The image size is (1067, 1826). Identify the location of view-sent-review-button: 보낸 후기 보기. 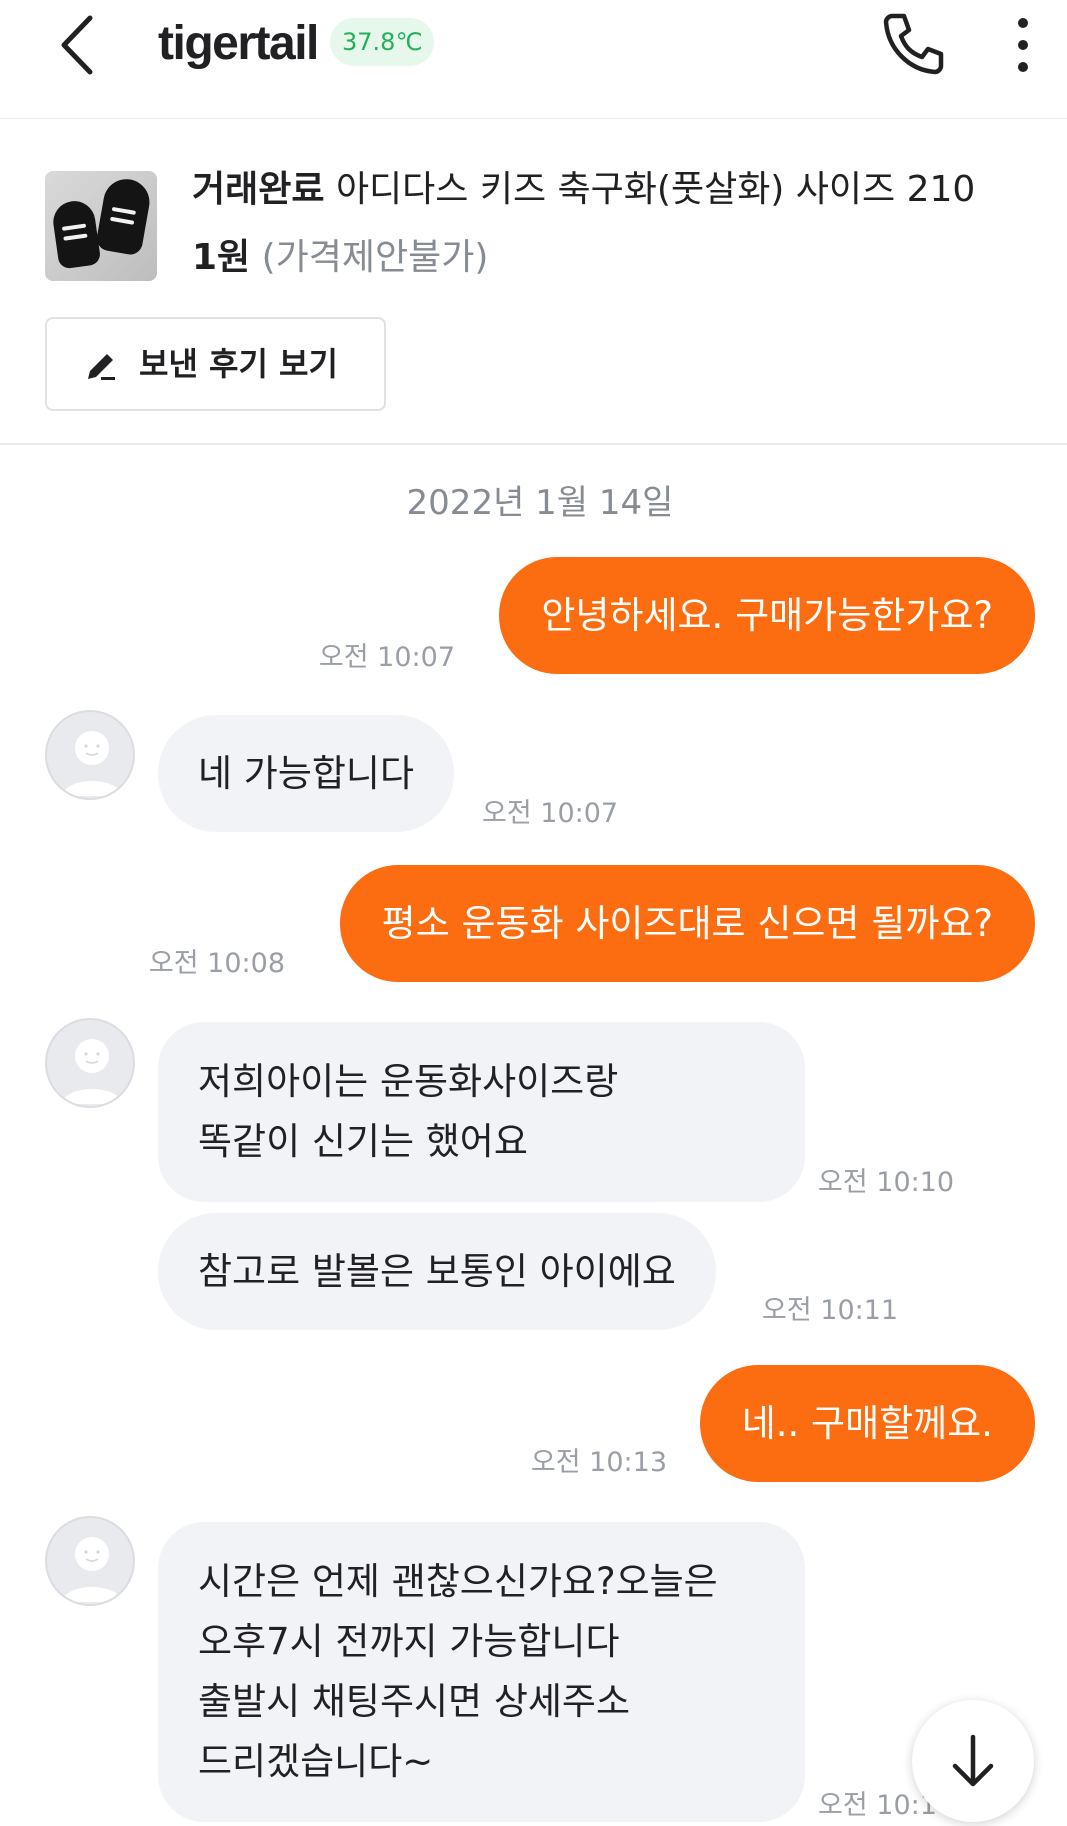
(215, 364).